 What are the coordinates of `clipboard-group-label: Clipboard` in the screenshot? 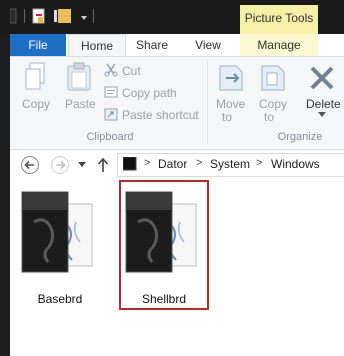 It's located at (110, 137).